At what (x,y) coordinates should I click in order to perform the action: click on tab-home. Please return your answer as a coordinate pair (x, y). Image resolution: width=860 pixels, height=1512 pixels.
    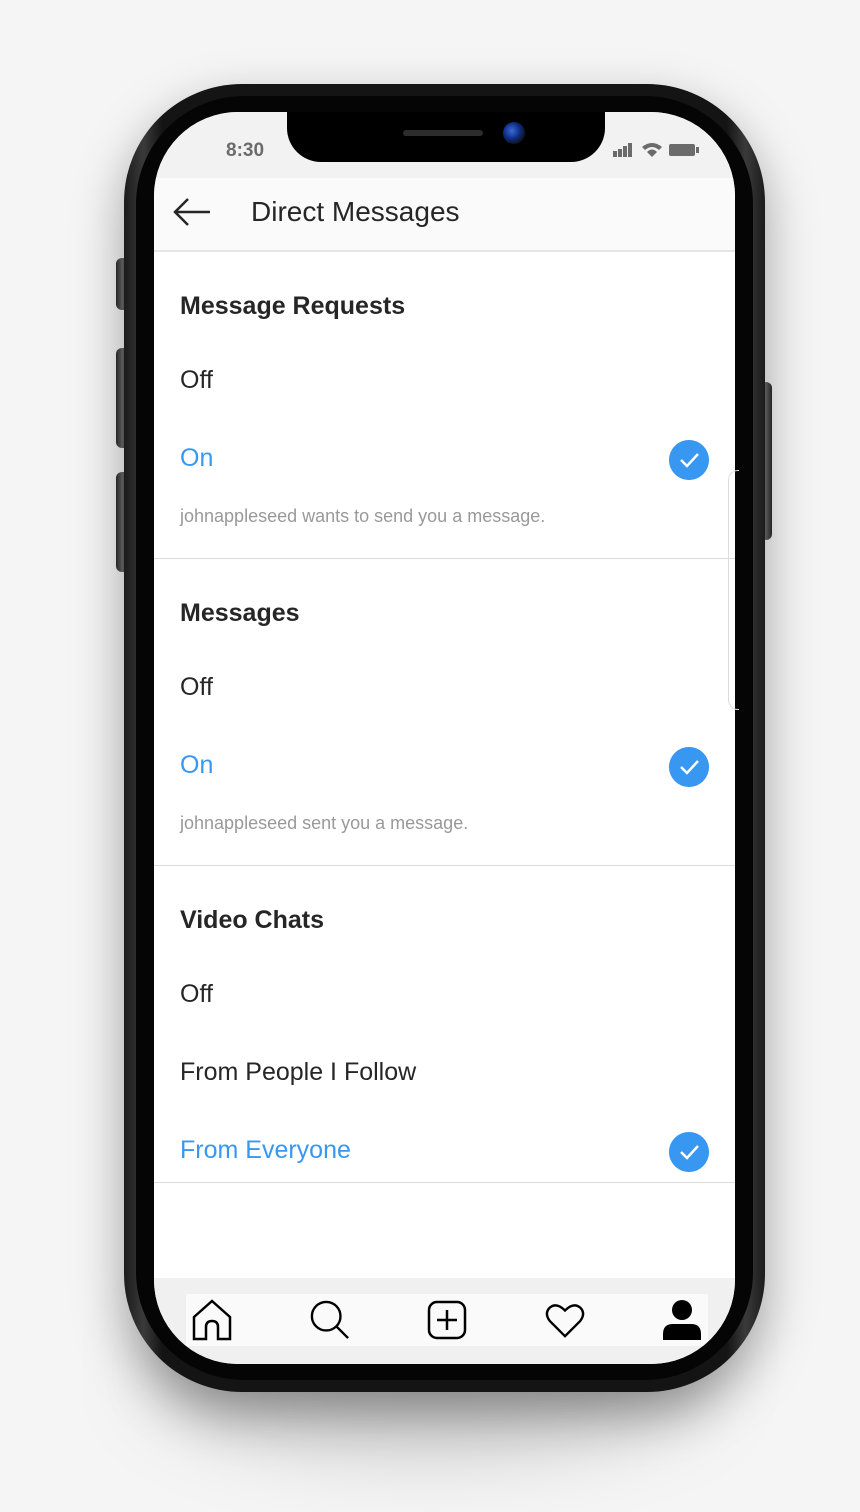
    Looking at the image, I should click on (212, 1320).